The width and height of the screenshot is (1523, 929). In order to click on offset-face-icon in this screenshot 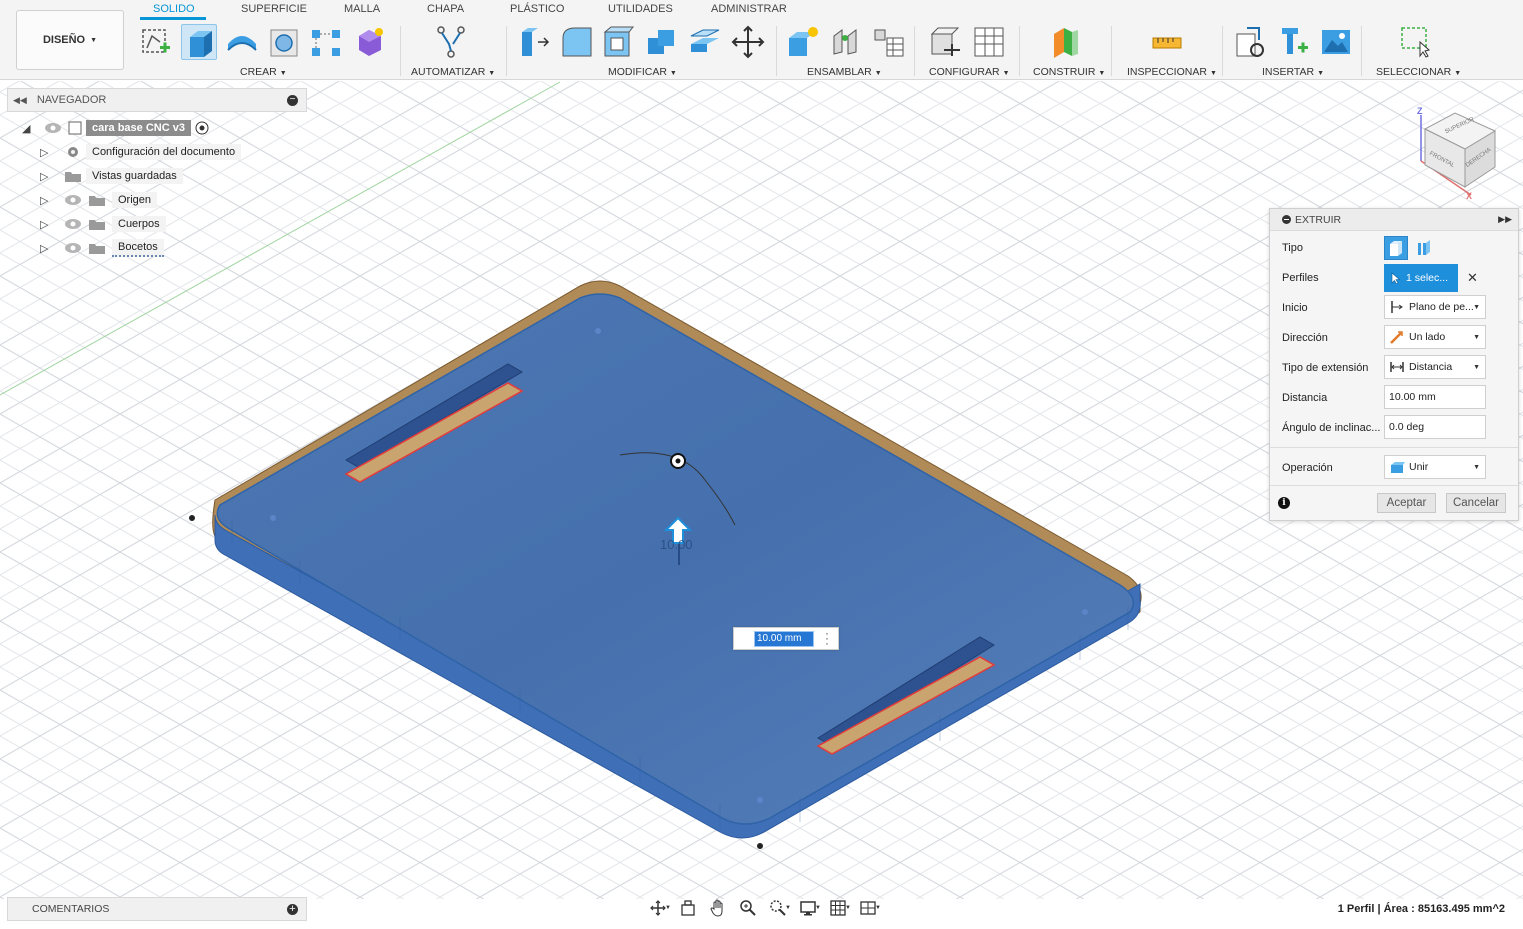, I will do `click(705, 42)`.